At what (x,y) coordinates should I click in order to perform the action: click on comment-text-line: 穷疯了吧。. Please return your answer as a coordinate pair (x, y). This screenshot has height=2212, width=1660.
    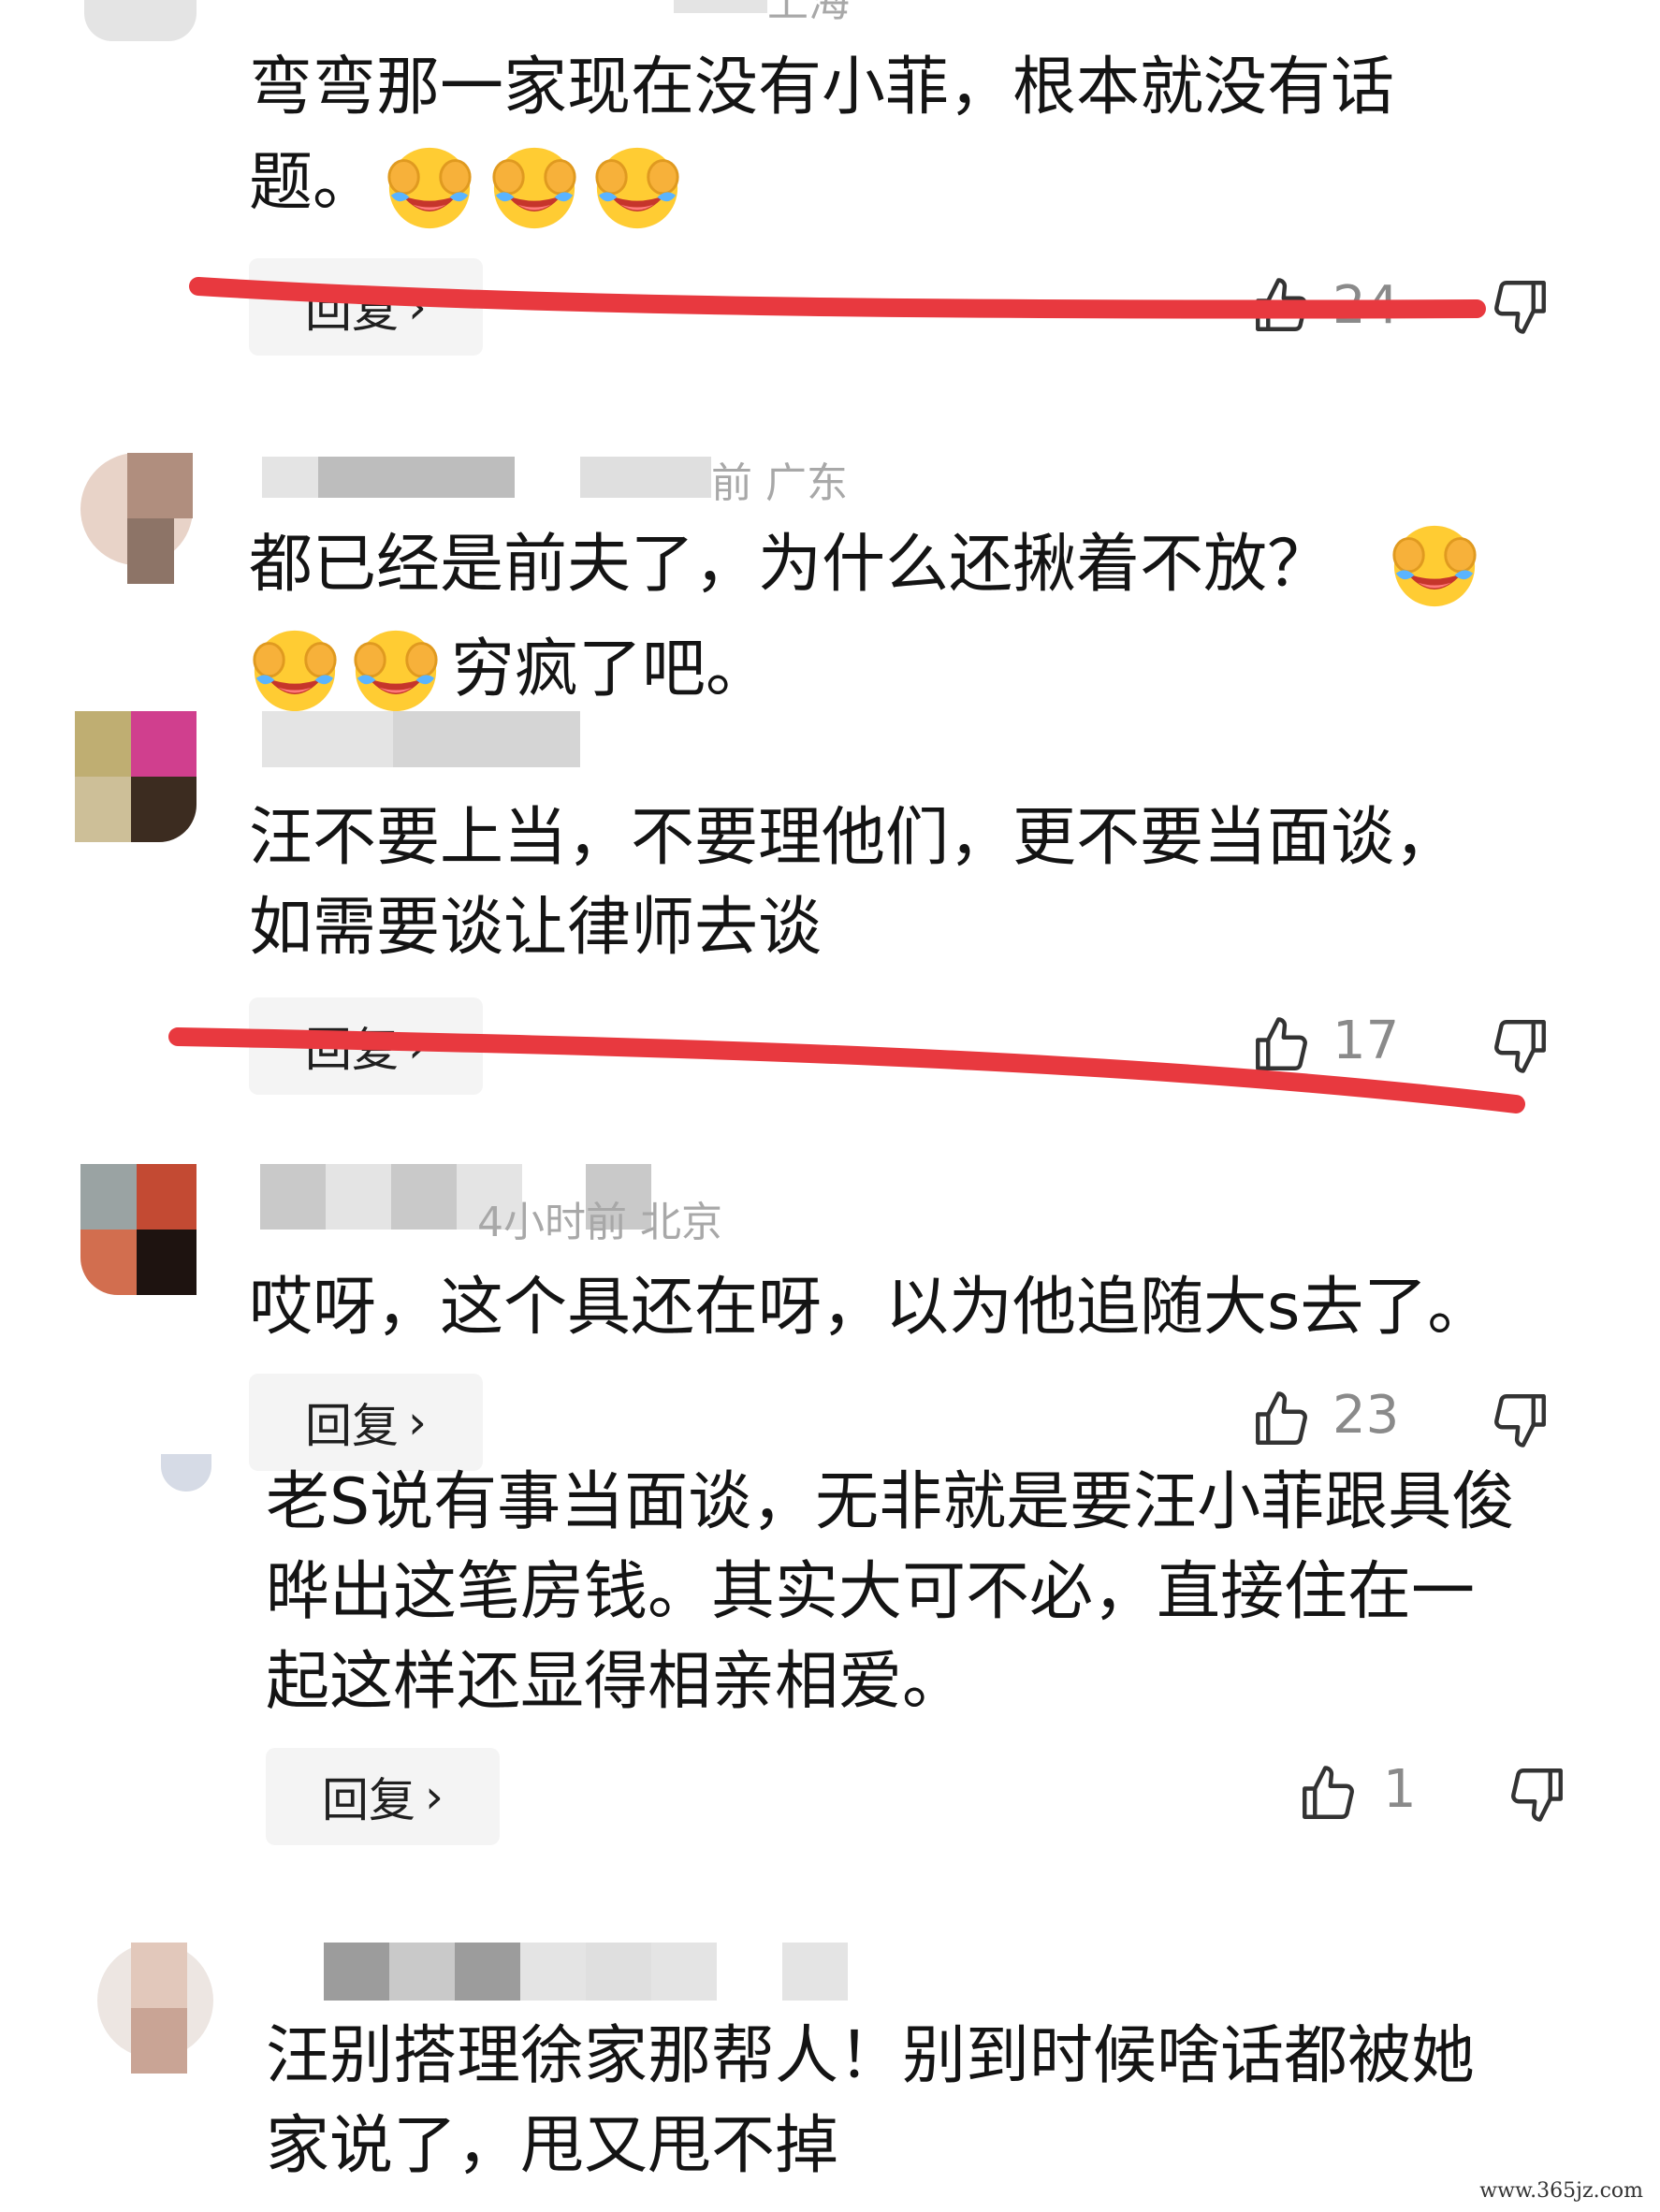
    Looking at the image, I should click on (610, 669).